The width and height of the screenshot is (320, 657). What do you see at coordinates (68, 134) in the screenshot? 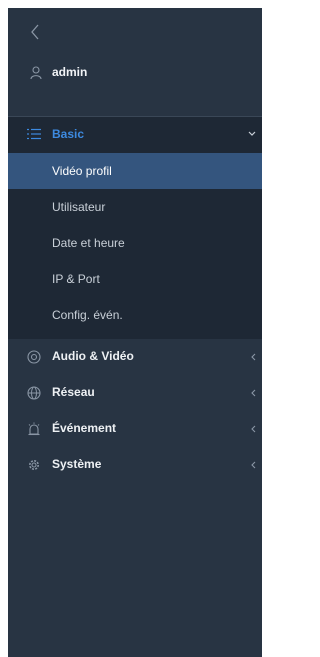
I see `menu-item-basic-label: Basic` at bounding box center [68, 134].